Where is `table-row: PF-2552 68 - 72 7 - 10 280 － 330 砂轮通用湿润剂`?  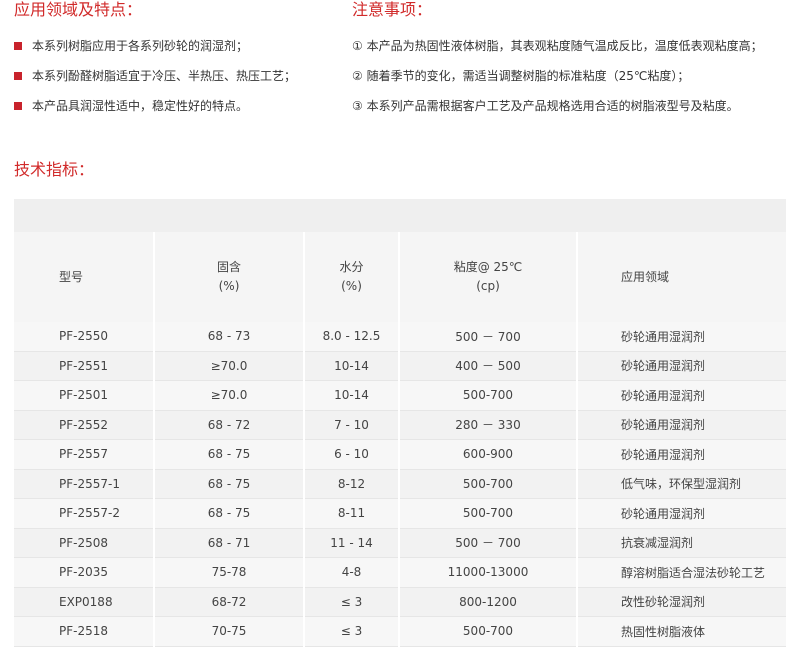
table-row: PF-2552 68 - 72 7 - 10 280 － 330 砂轮通用湿润剂 is located at coordinates (400, 425).